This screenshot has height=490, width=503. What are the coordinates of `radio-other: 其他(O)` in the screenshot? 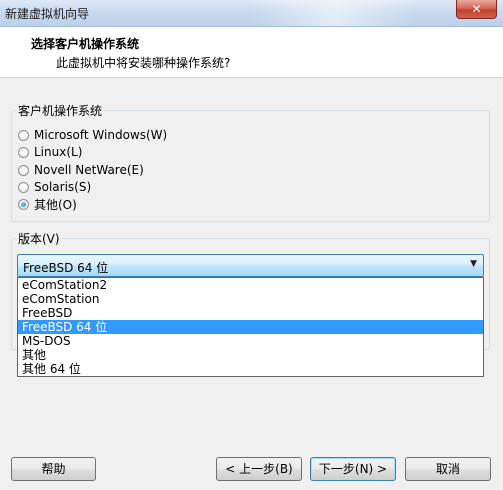 It's located at (47, 204).